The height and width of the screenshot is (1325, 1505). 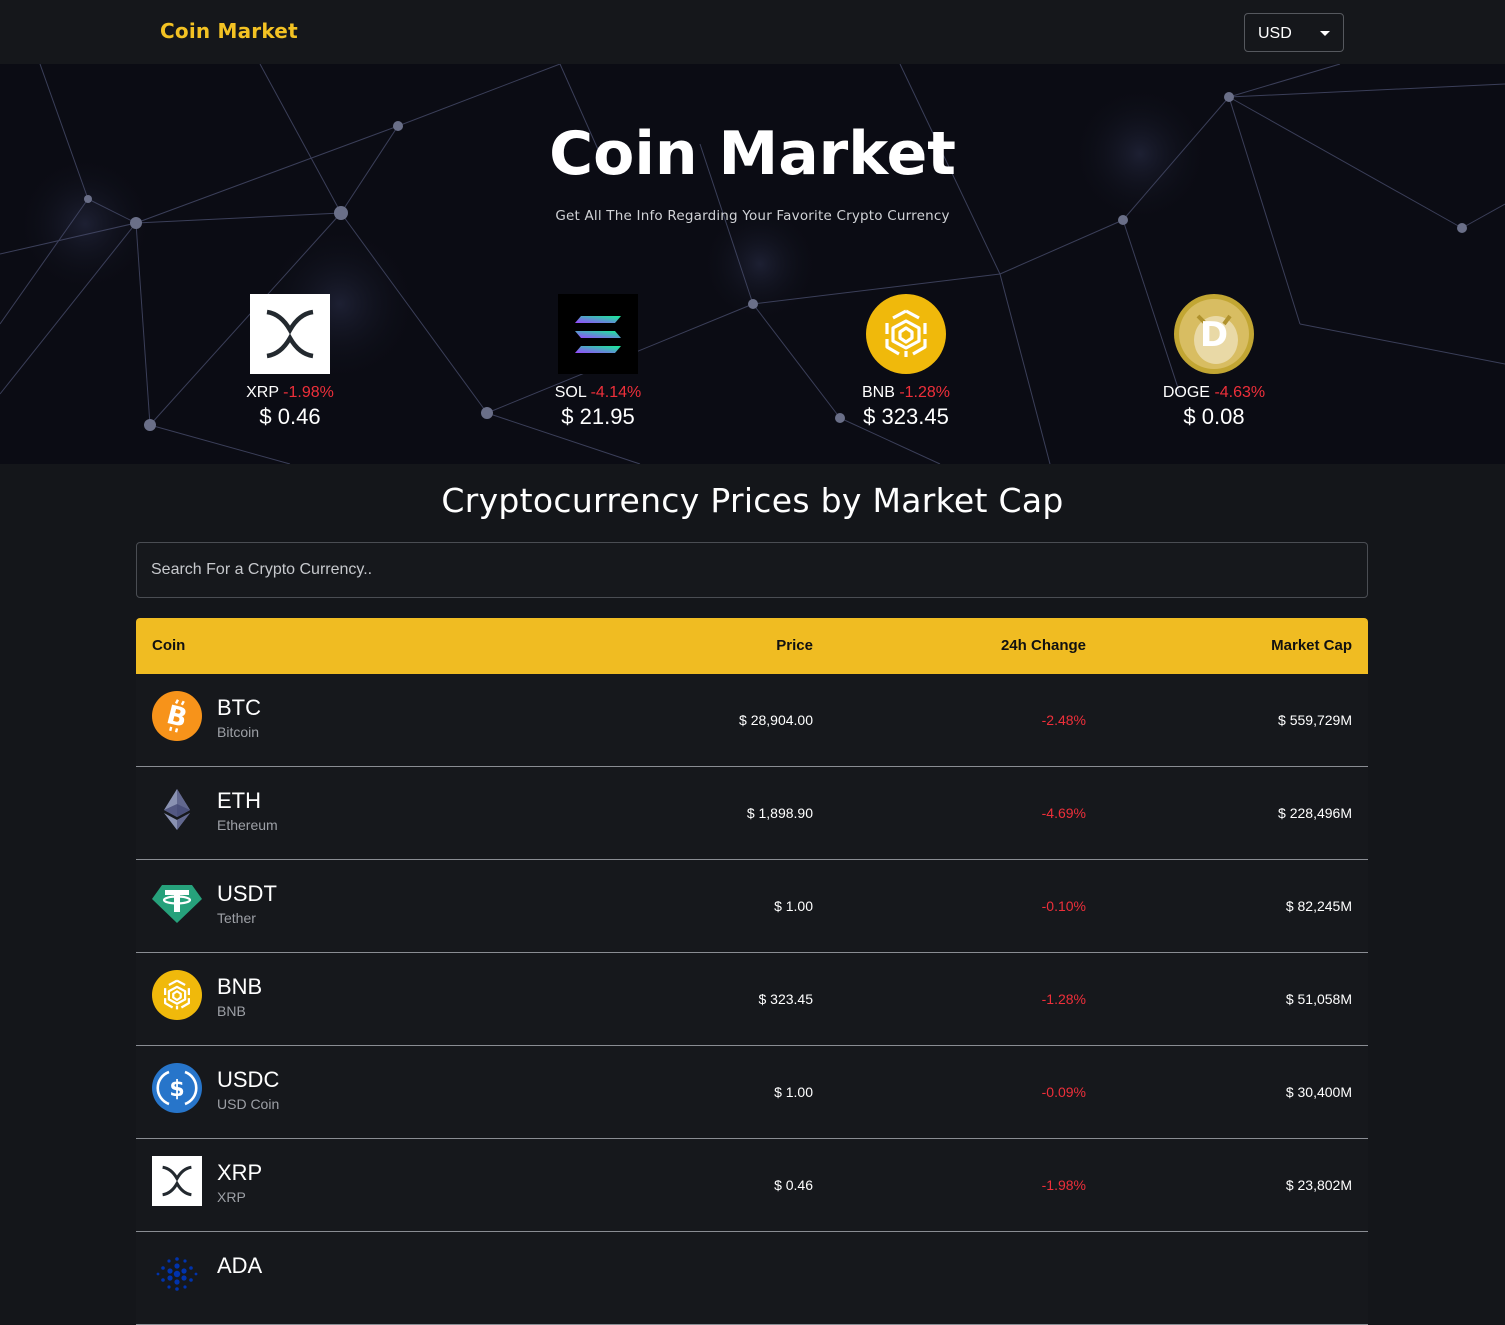 What do you see at coordinates (229, 31) in the screenshot?
I see `brand-logo: Coin Market` at bounding box center [229, 31].